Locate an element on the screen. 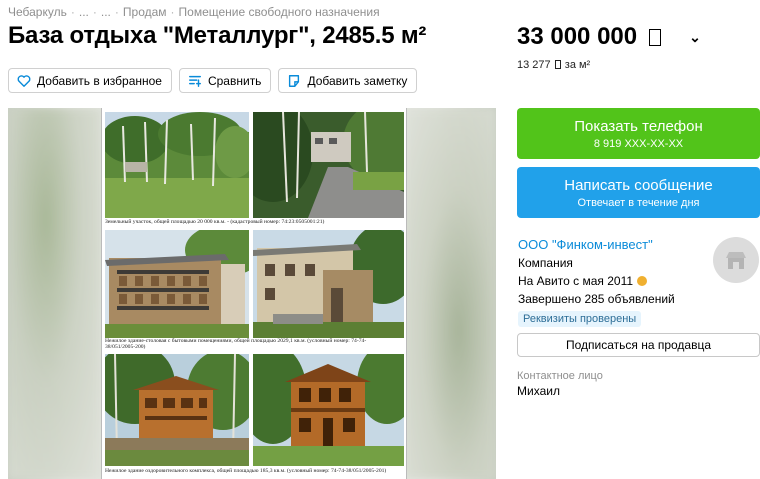 The image size is (760, 479). show-phone-label: Показать телефон is located at coordinates (638, 126).